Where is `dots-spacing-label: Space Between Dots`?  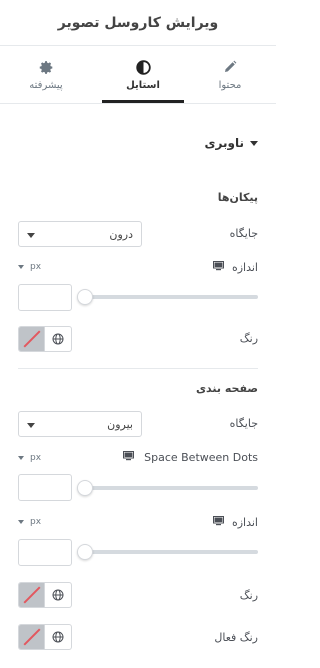
dots-spacing-label: Space Between Dots is located at coordinates (201, 457).